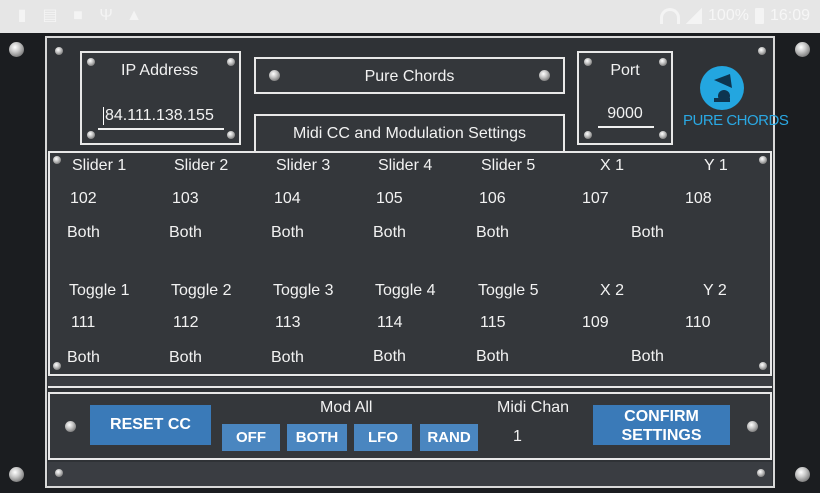 The width and height of the screenshot is (820, 493). Describe the element at coordinates (389, 233) in the screenshot. I see `slider-4-mode: Both` at that location.